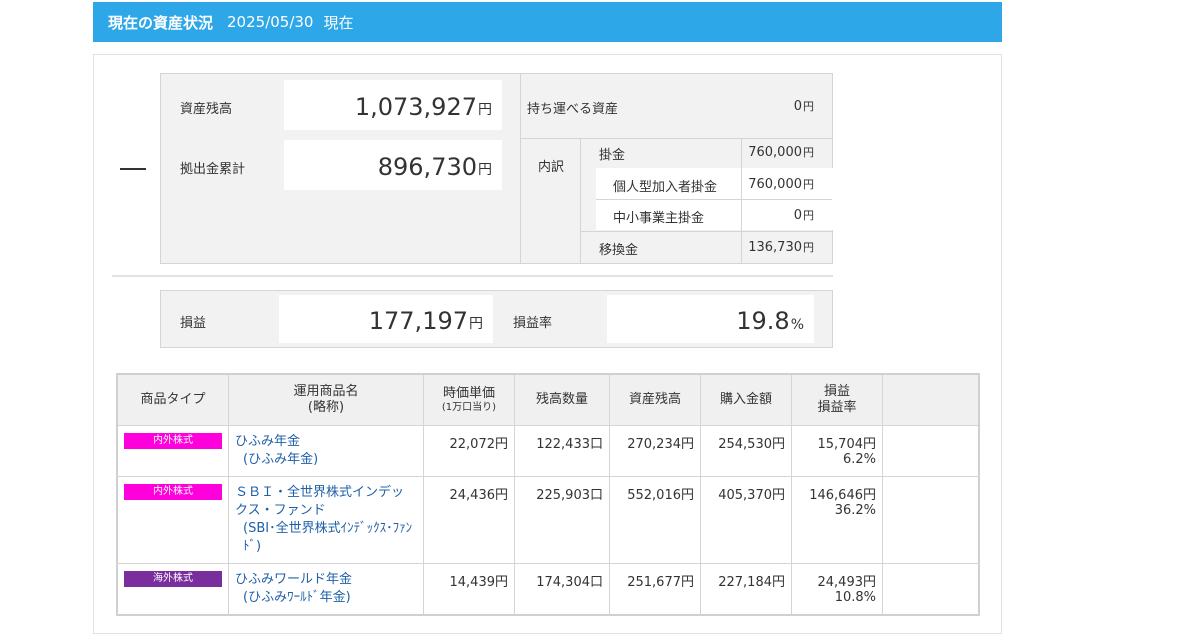 The width and height of the screenshot is (1200, 634). Describe the element at coordinates (469, 399) in the screenshot. I see `col-price: 時価単価 (1万口当り)` at that location.